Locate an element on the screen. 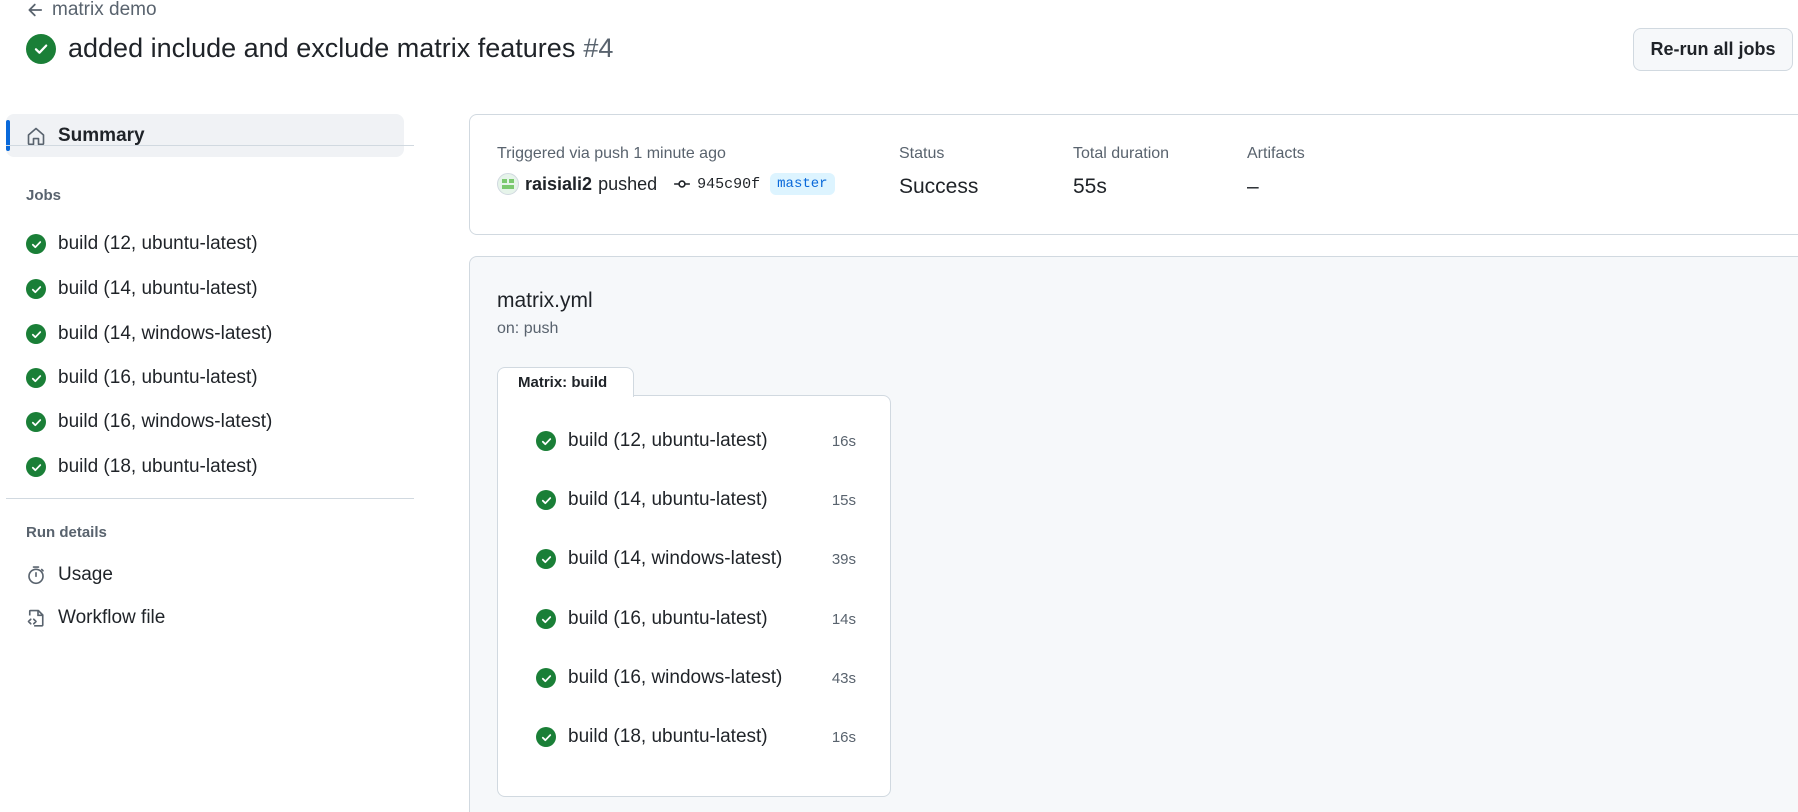 This screenshot has height=812, width=1798. duration-value: 55s is located at coordinates (1121, 187).